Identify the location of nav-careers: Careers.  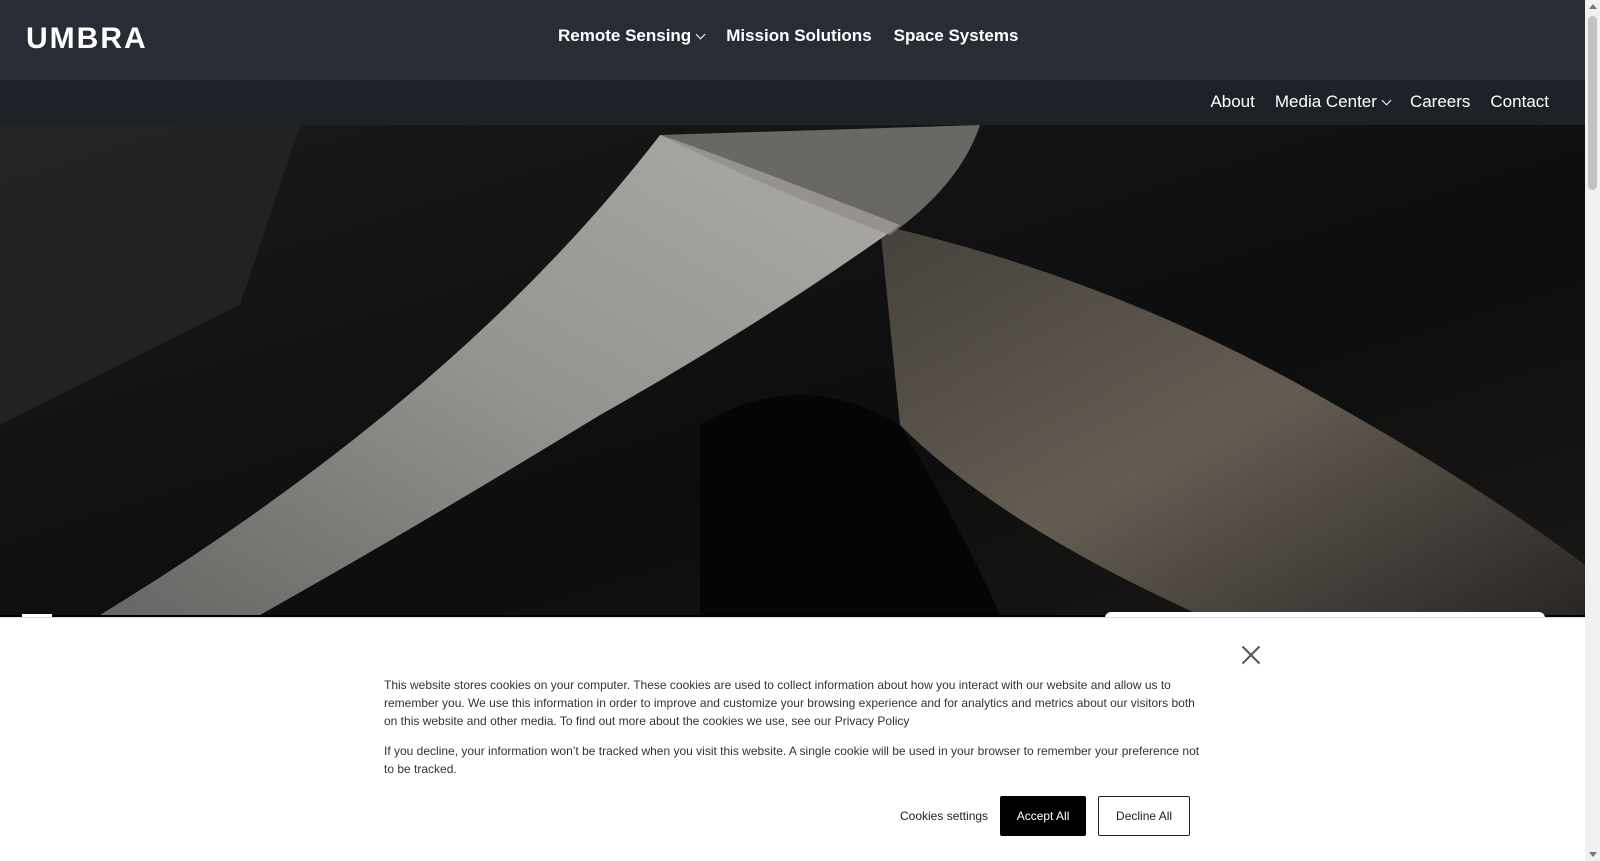
(1440, 102).